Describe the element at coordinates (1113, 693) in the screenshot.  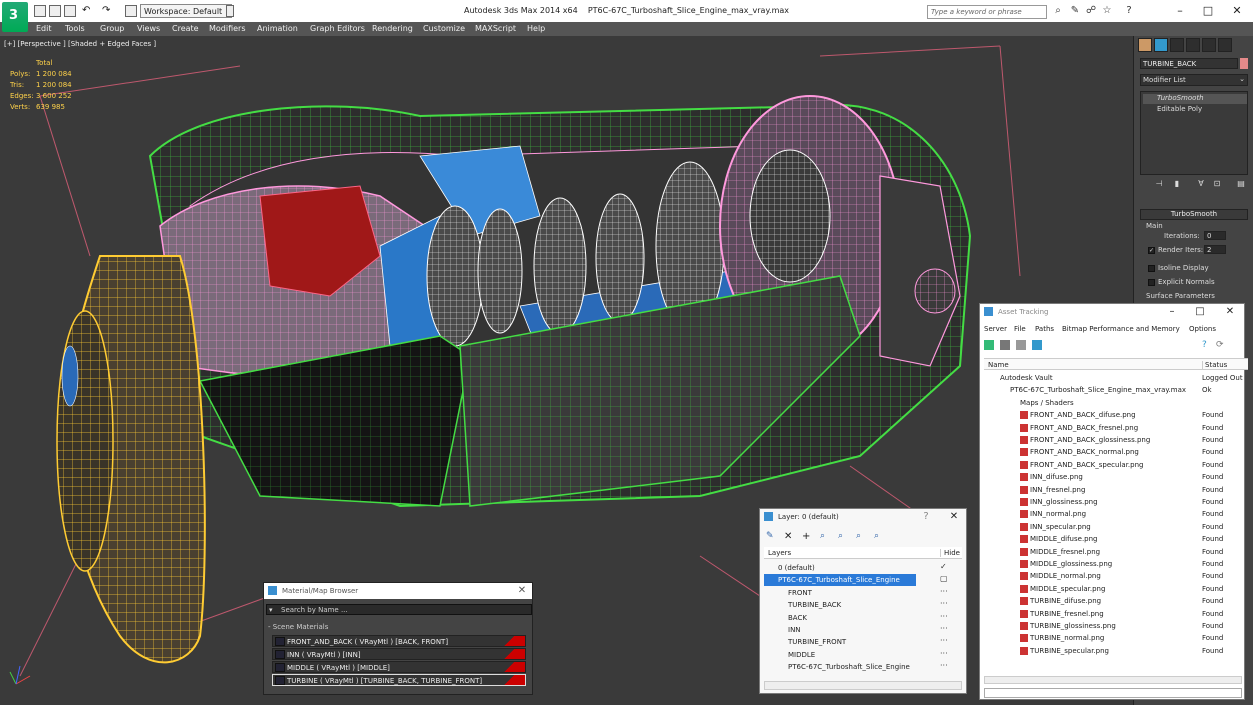
I see `asset-path-field` at that location.